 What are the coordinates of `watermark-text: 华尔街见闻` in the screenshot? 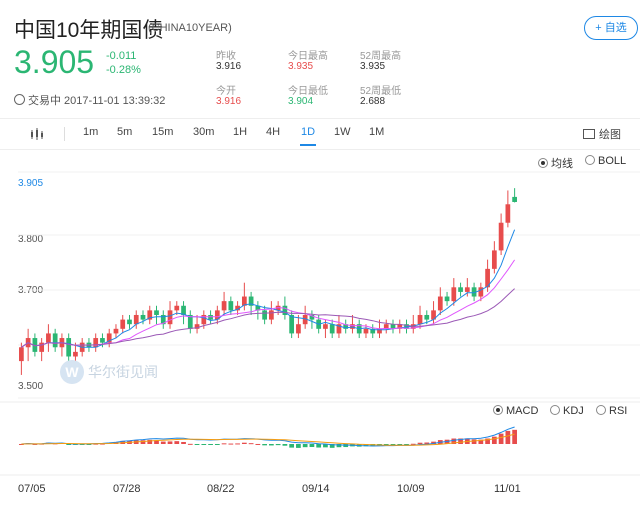 It's located at (123, 373).